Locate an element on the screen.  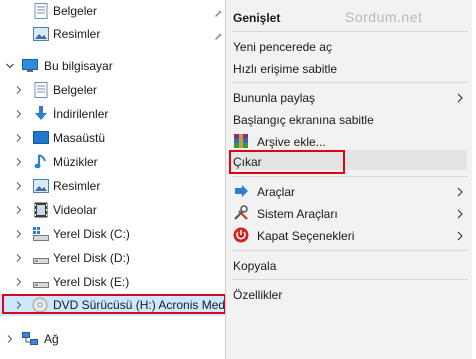
music-icon is located at coordinates (41, 162).